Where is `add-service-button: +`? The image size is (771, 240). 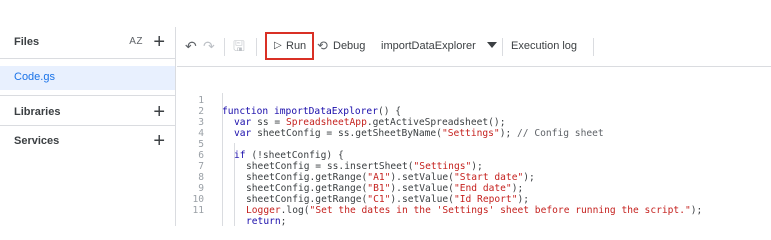
add-service-button: + is located at coordinates (159, 141).